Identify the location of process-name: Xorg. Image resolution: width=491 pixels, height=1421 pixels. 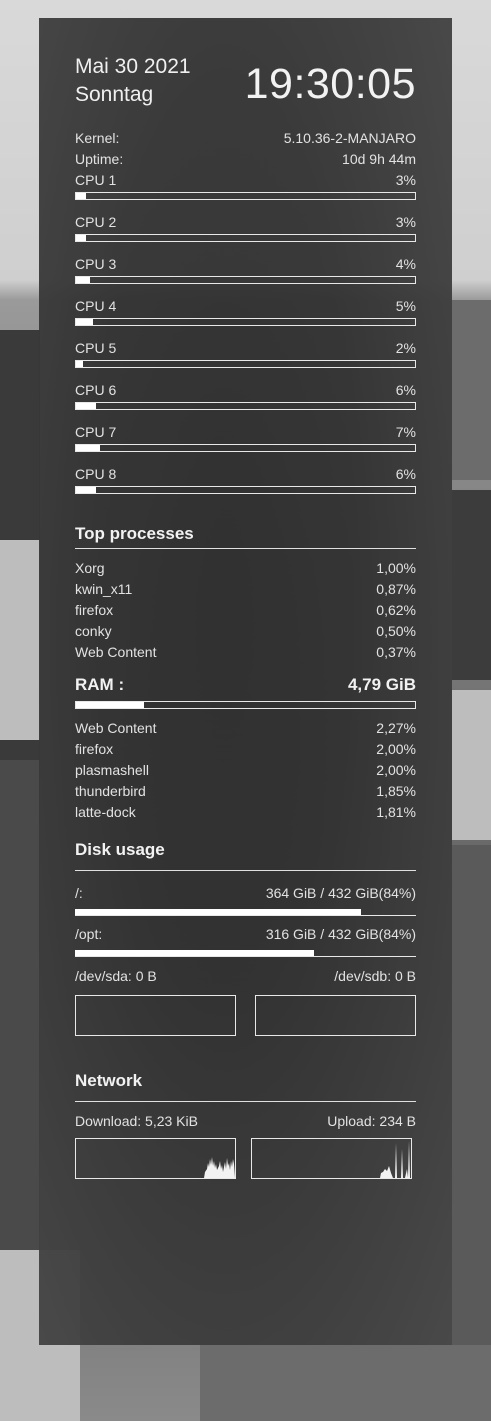
(90, 568).